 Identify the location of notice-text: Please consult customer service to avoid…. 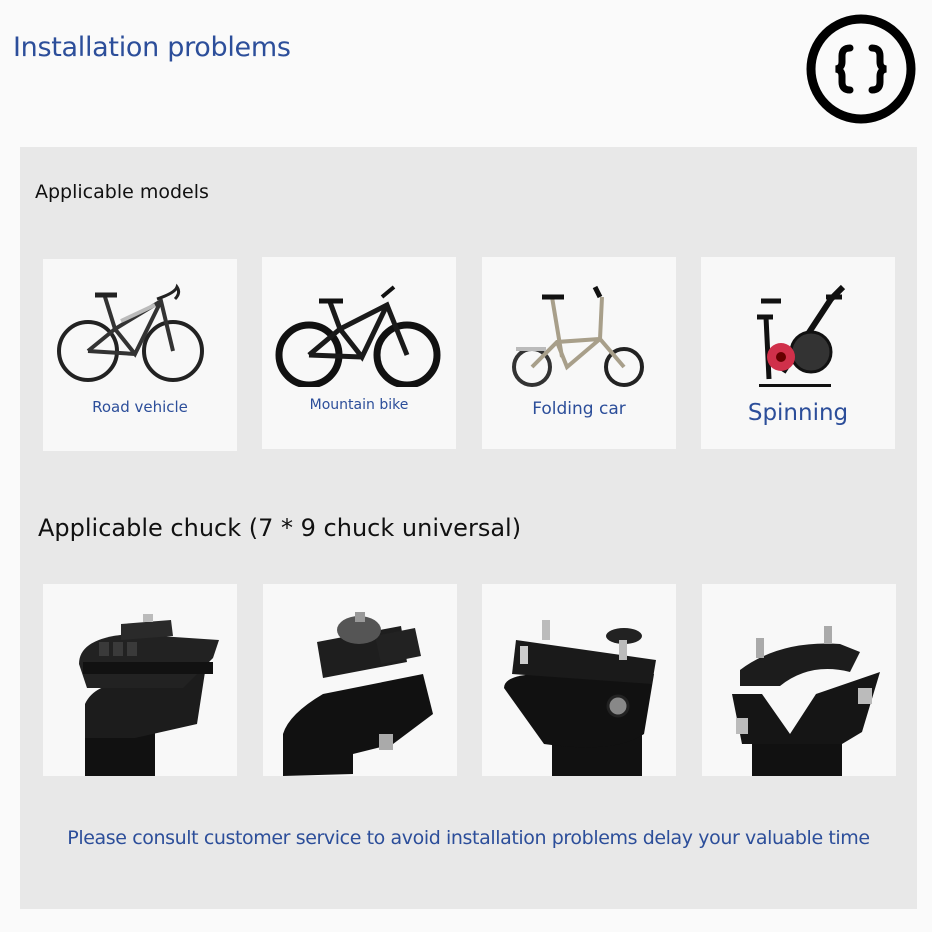
(468, 838).